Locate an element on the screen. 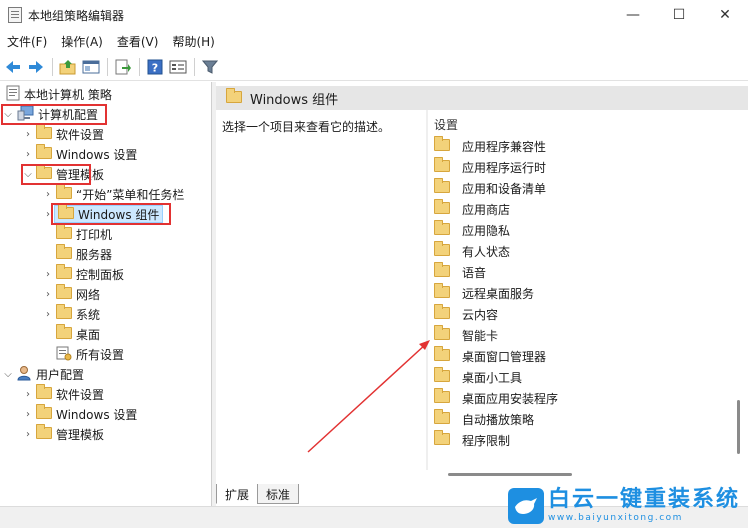 This screenshot has height=528, width=748. list-item-app-device-inventory: 应用和设备清单 is located at coordinates (490, 187).